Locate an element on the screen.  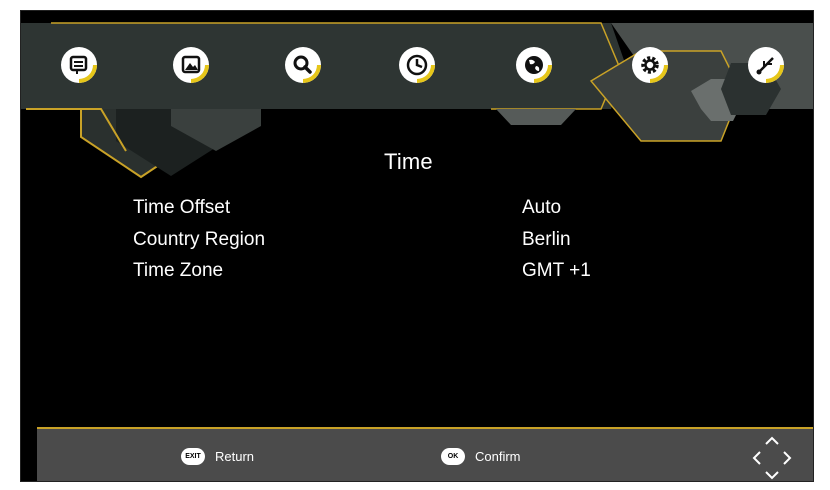
hint-label: Return is located at coordinates (235, 456).